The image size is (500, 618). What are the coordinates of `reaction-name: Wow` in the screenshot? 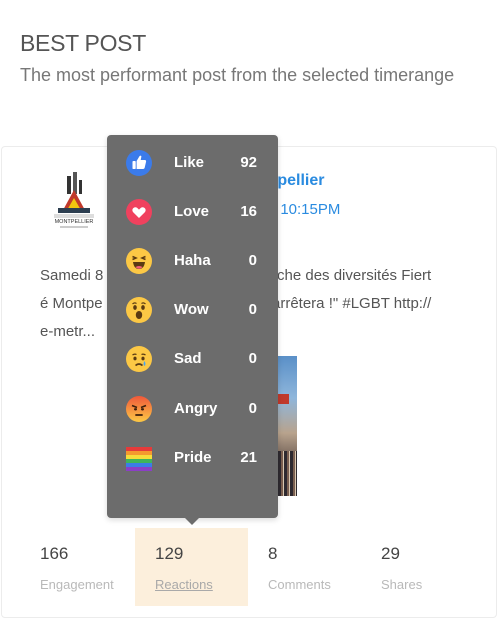 It's located at (191, 309).